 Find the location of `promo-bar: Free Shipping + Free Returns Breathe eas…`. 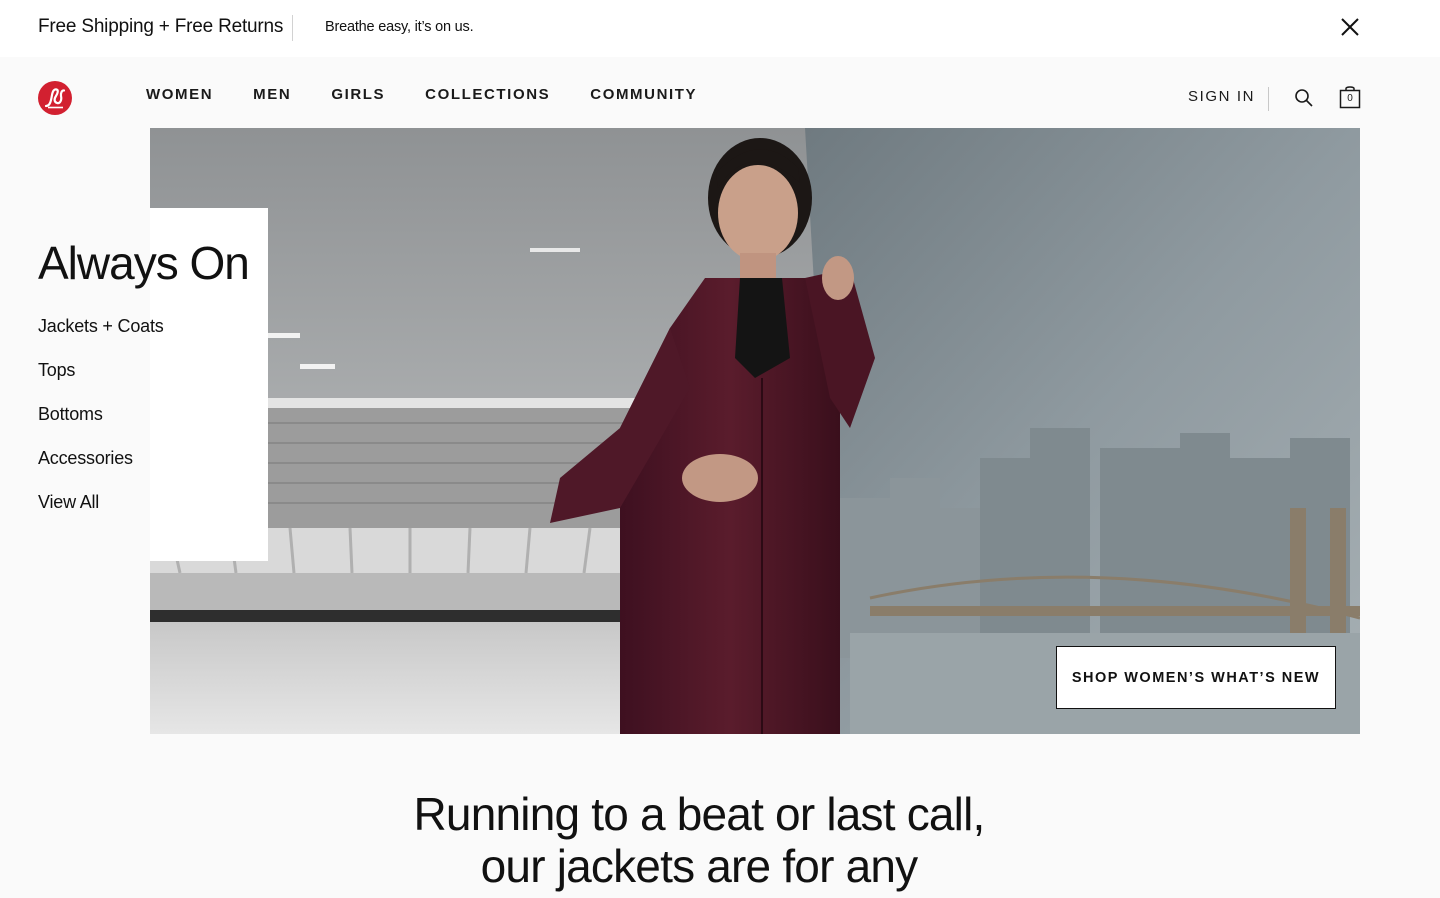

promo-bar: Free Shipping + Free Returns Breathe eas… is located at coordinates (720, 28).